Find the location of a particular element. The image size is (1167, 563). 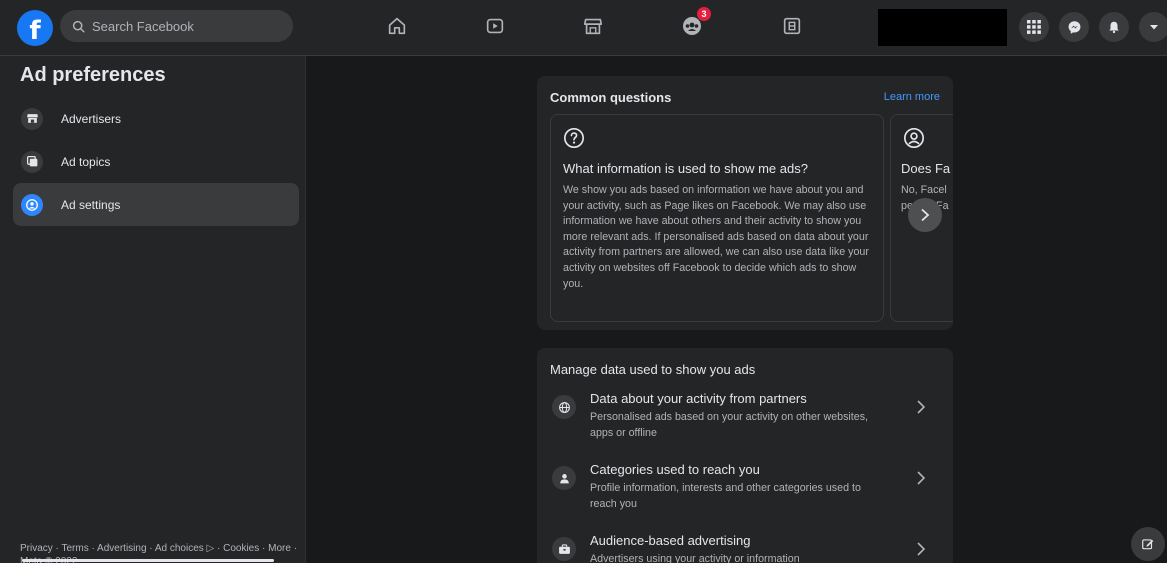

groups-notification-badge: 3 is located at coordinates (704, 14).